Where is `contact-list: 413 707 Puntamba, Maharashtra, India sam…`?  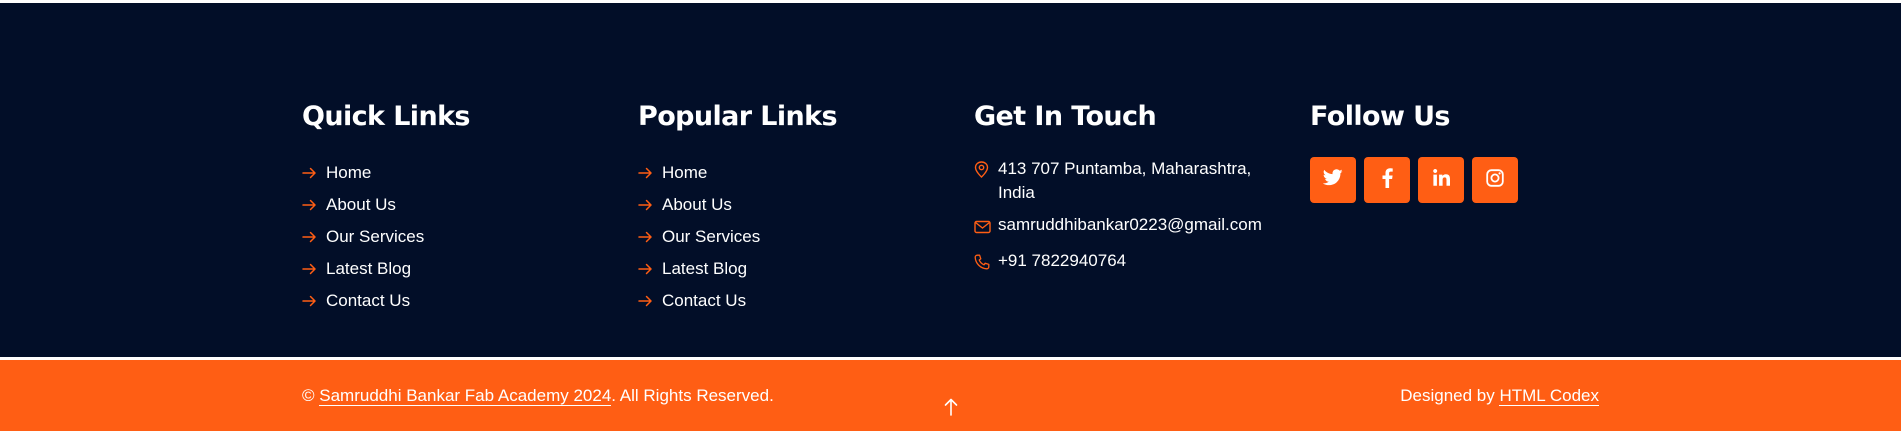
contact-list: 413 707 Puntamba, Maharashtra, India sam… is located at coordinates (1129, 217).